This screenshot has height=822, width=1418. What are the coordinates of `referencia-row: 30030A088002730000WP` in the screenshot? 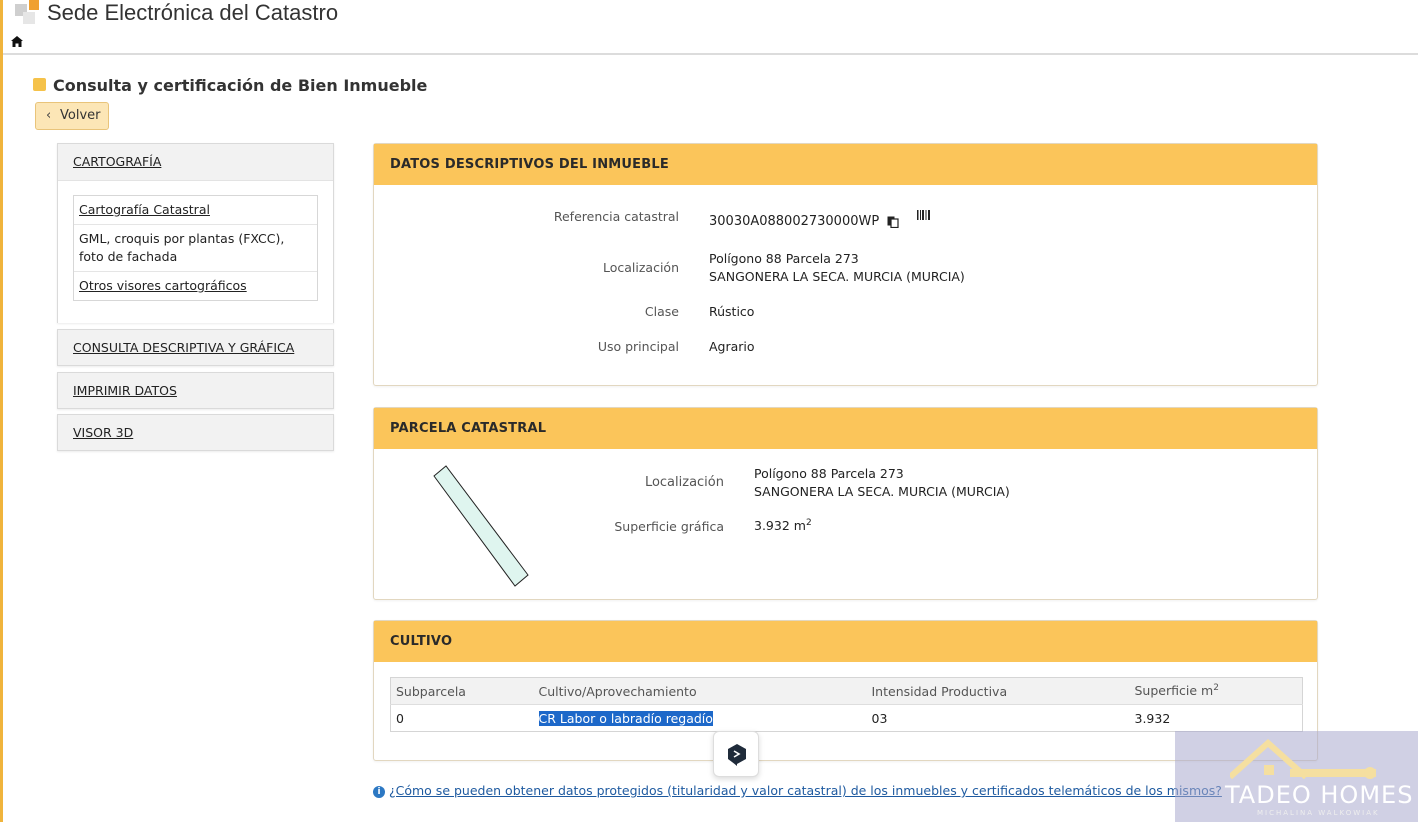 It's located at (820, 219).